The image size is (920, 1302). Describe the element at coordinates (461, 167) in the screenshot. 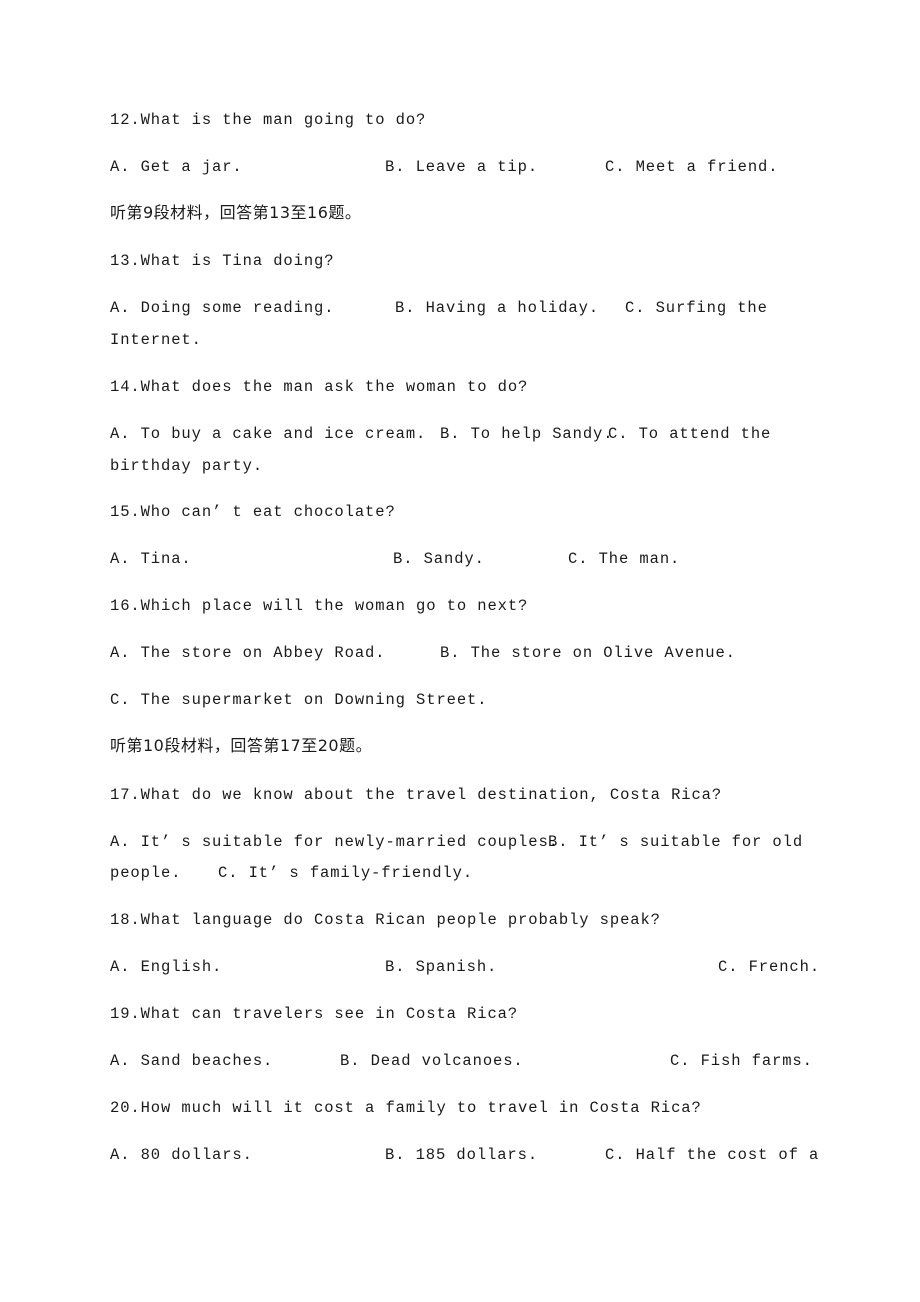

I see `option-12-b: B. Leave a tip.` at that location.